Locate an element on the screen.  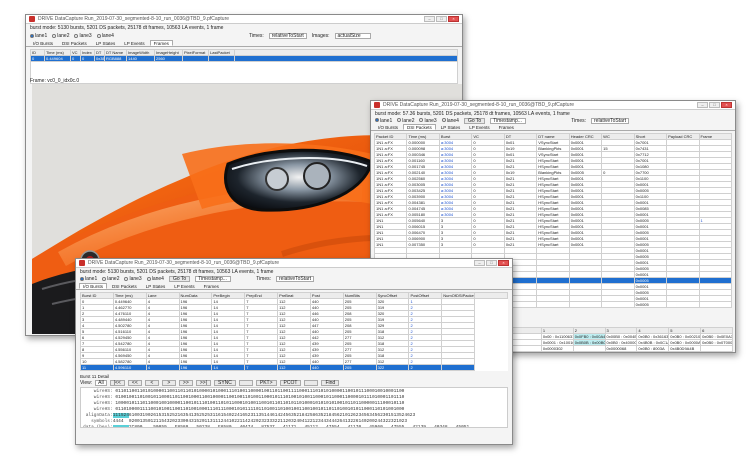
table-cell: 0x0005 is located at coordinates (650, 304).